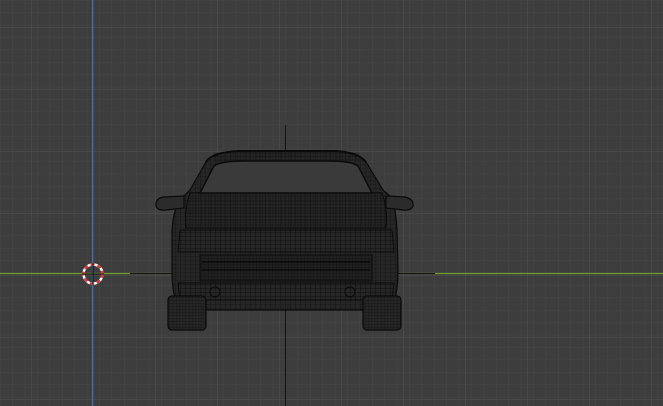 The height and width of the screenshot is (406, 663). What do you see at coordinates (286, 241) in the screenshot?
I see `headlights` at bounding box center [286, 241].